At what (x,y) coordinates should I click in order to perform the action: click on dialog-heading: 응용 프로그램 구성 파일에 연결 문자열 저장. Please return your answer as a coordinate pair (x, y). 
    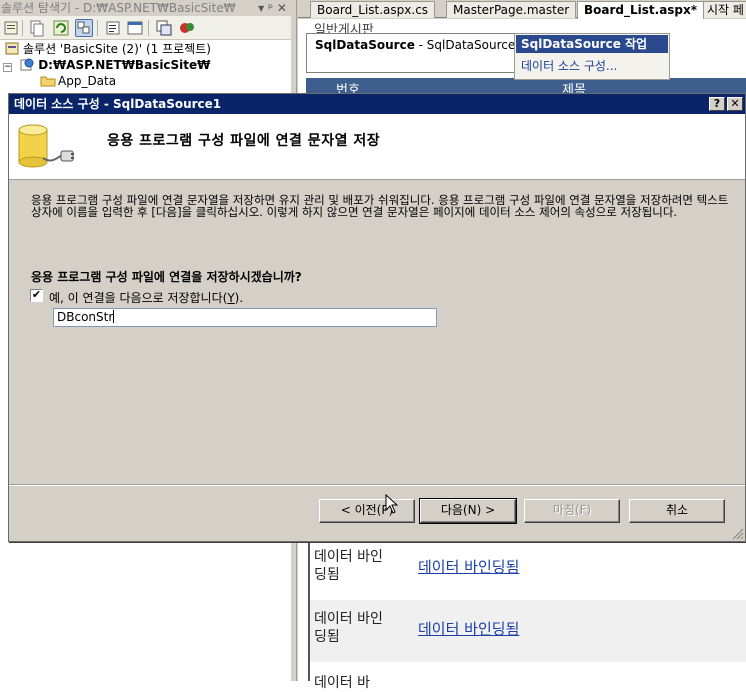
    Looking at the image, I should click on (244, 141).